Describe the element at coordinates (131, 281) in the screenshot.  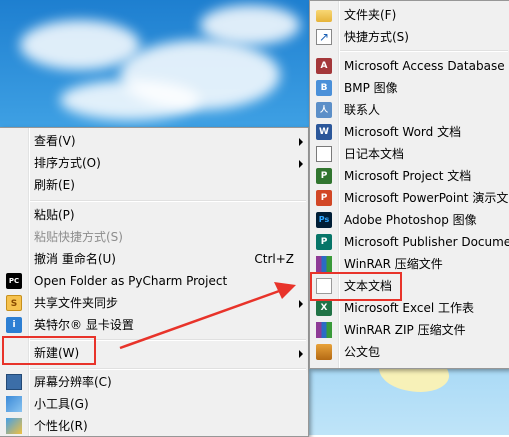
I see `menu-item-label: Open Folder as PyCharm Project` at that location.